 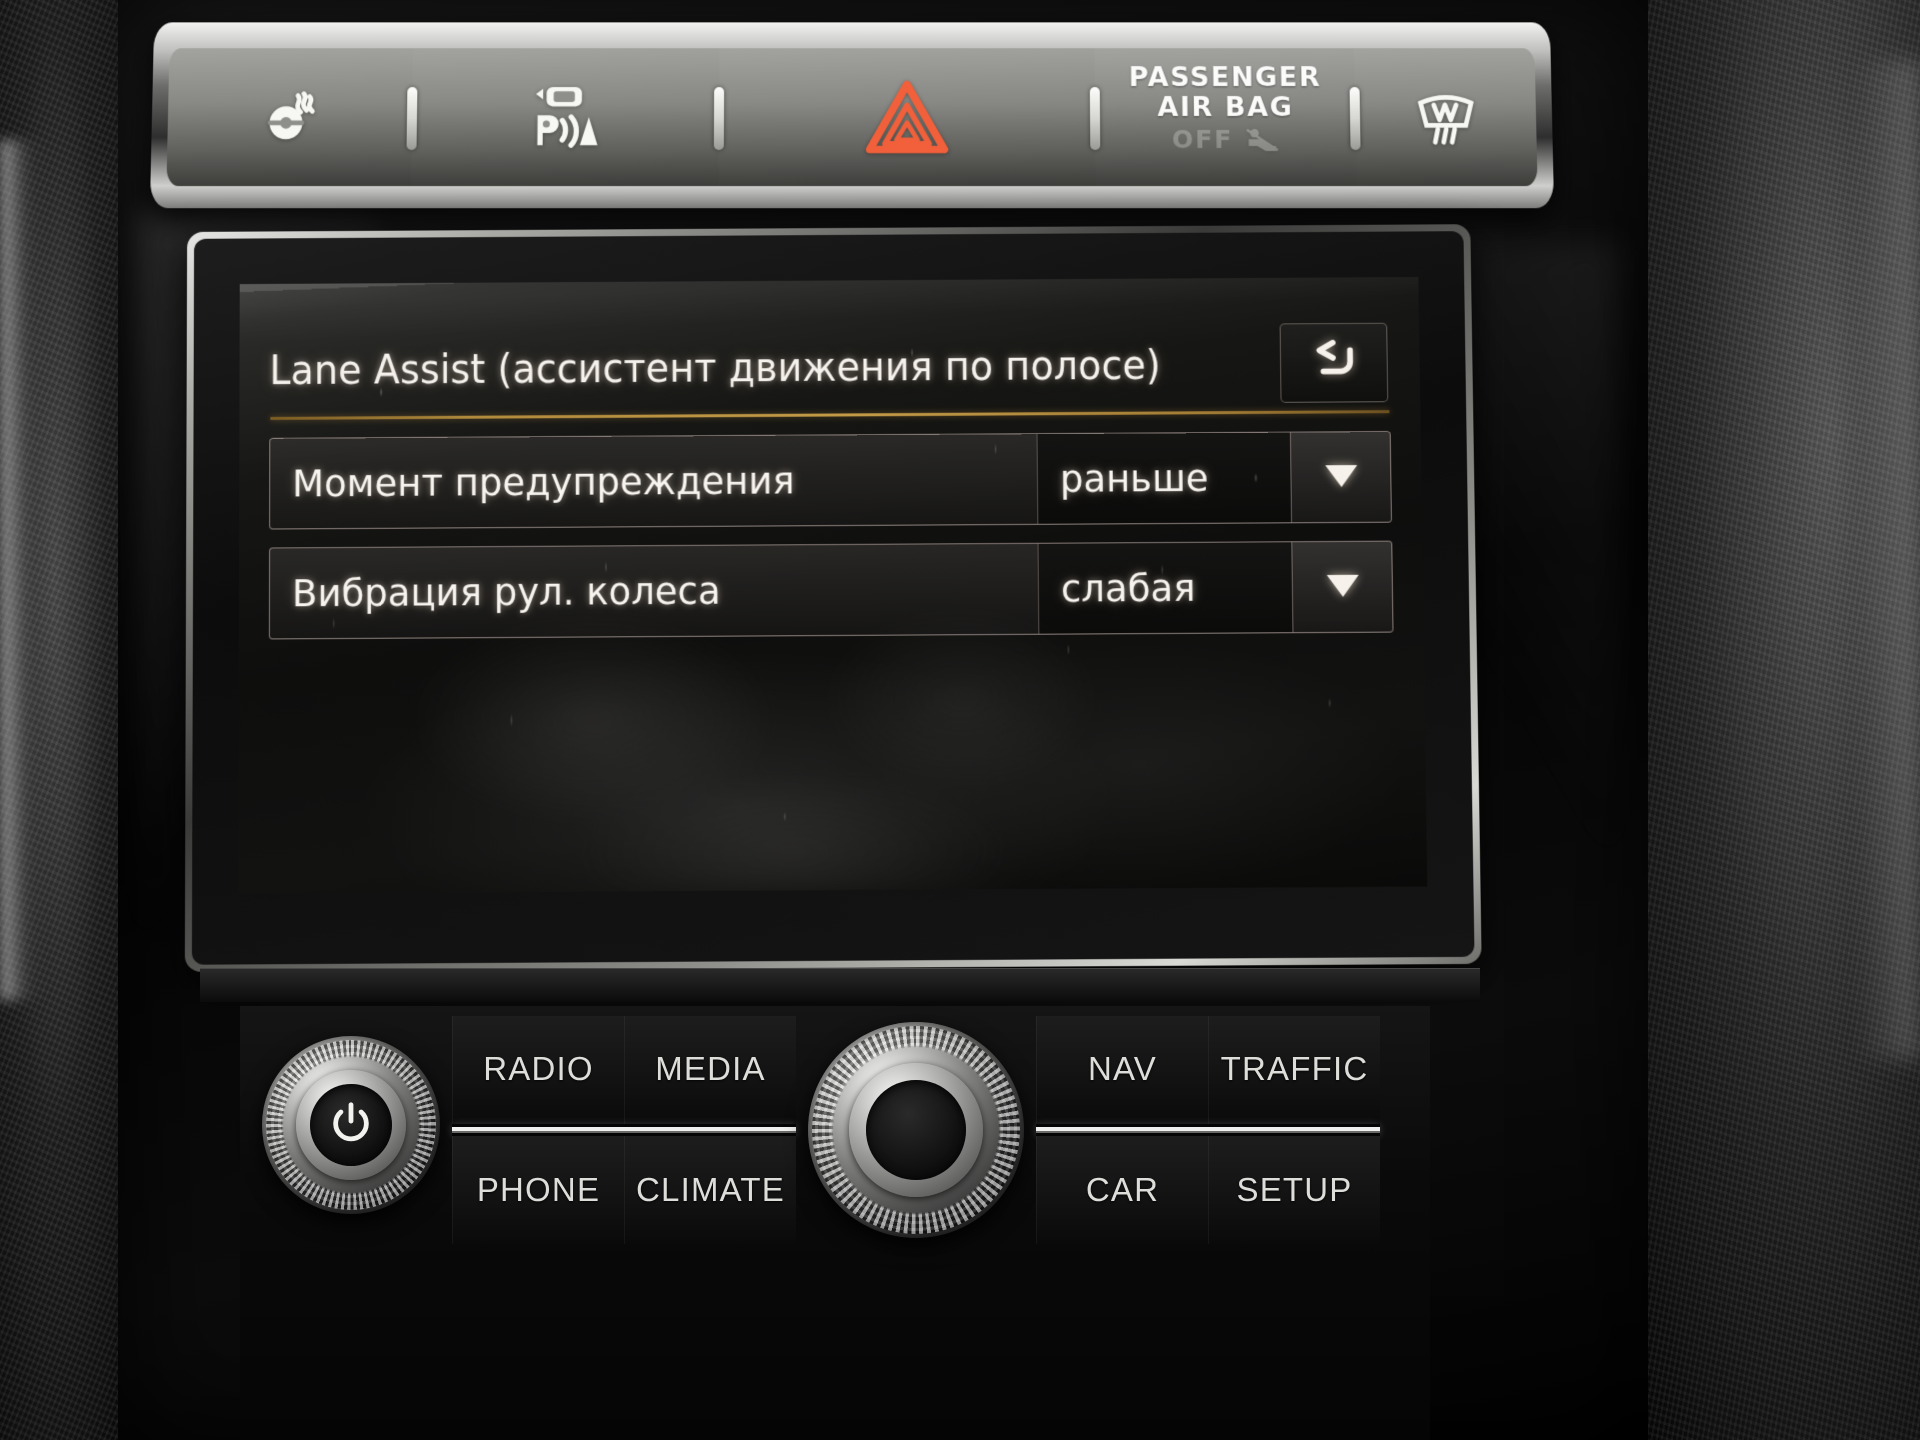 What do you see at coordinates (1225, 78) in the screenshot?
I see `airbag-label-line1: PASSENGER` at bounding box center [1225, 78].